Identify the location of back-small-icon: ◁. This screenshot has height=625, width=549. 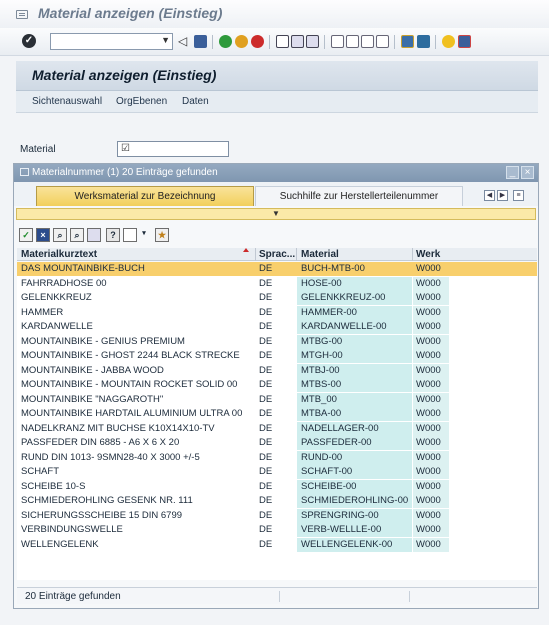
(184, 41).